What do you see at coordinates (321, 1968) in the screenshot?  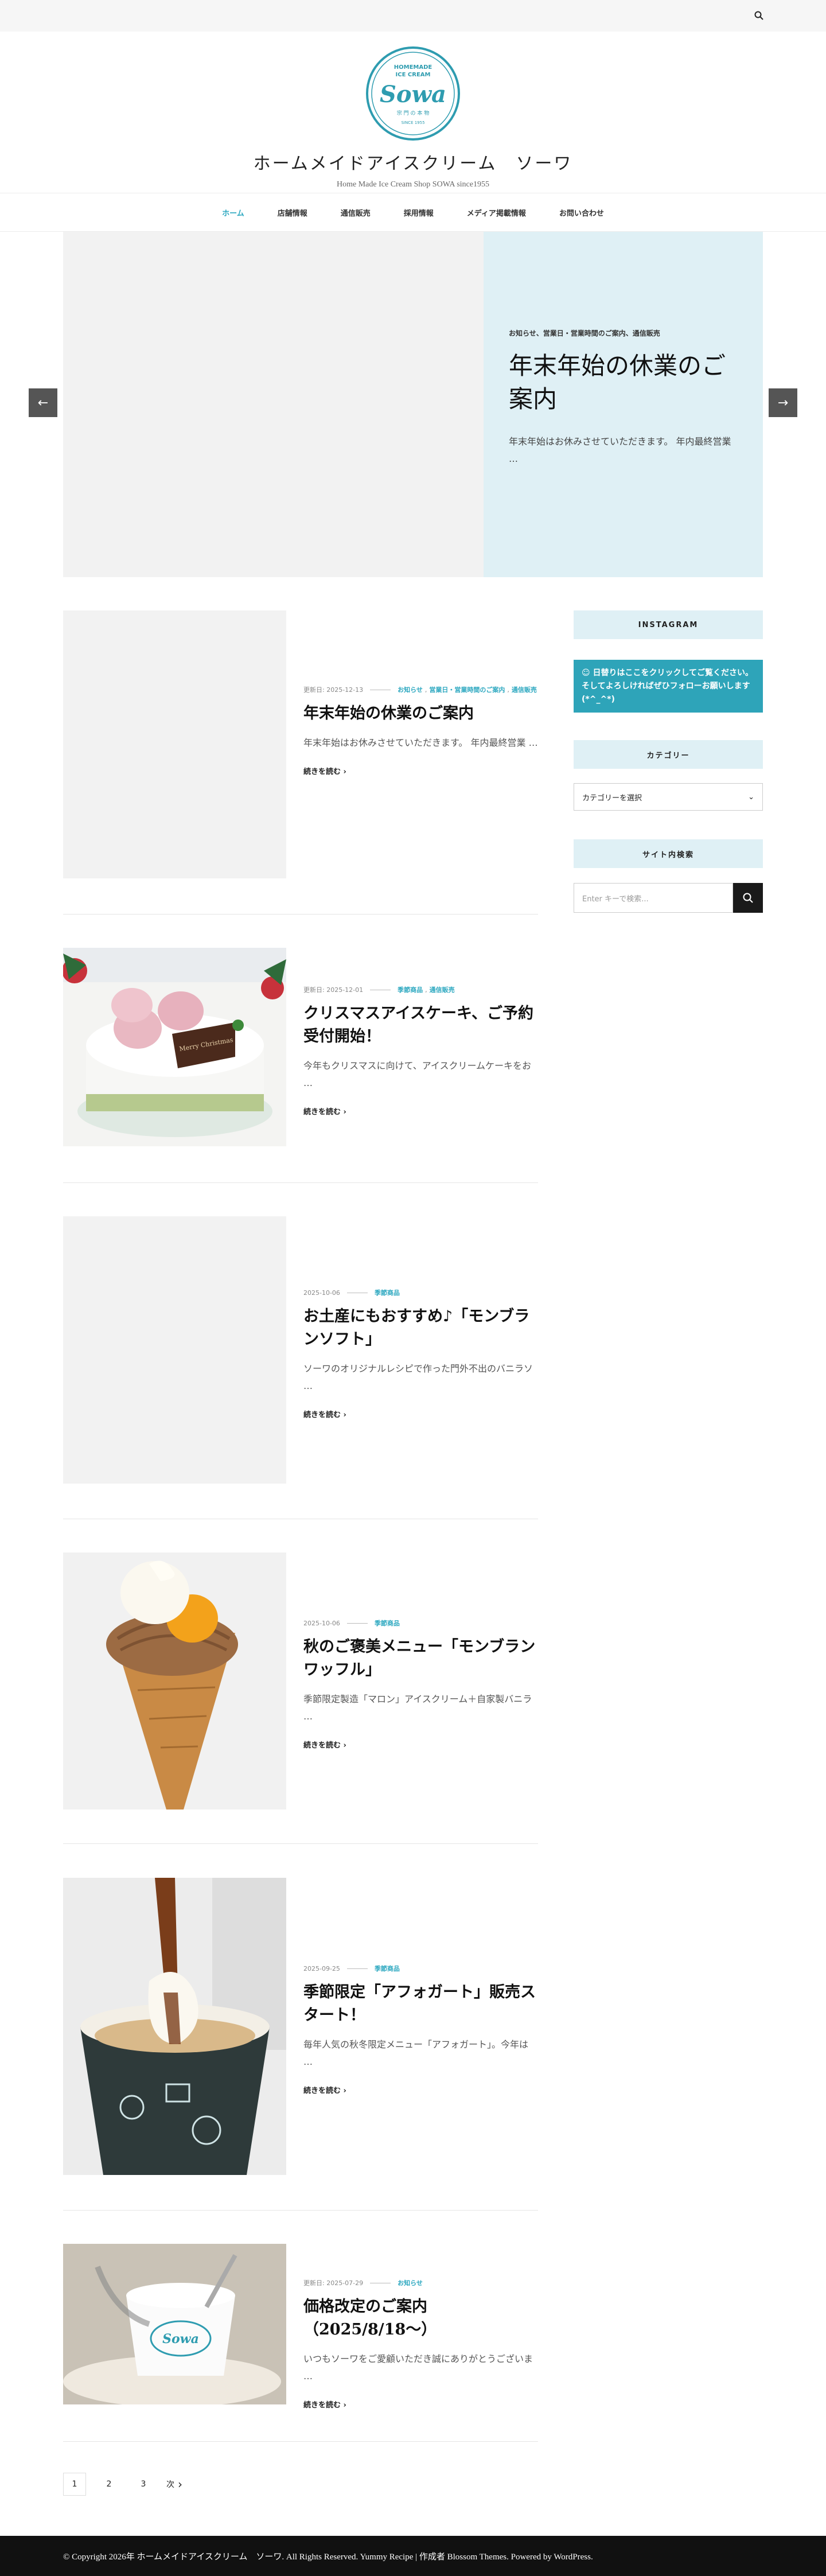 I see `post-date: 2025-09-25` at bounding box center [321, 1968].